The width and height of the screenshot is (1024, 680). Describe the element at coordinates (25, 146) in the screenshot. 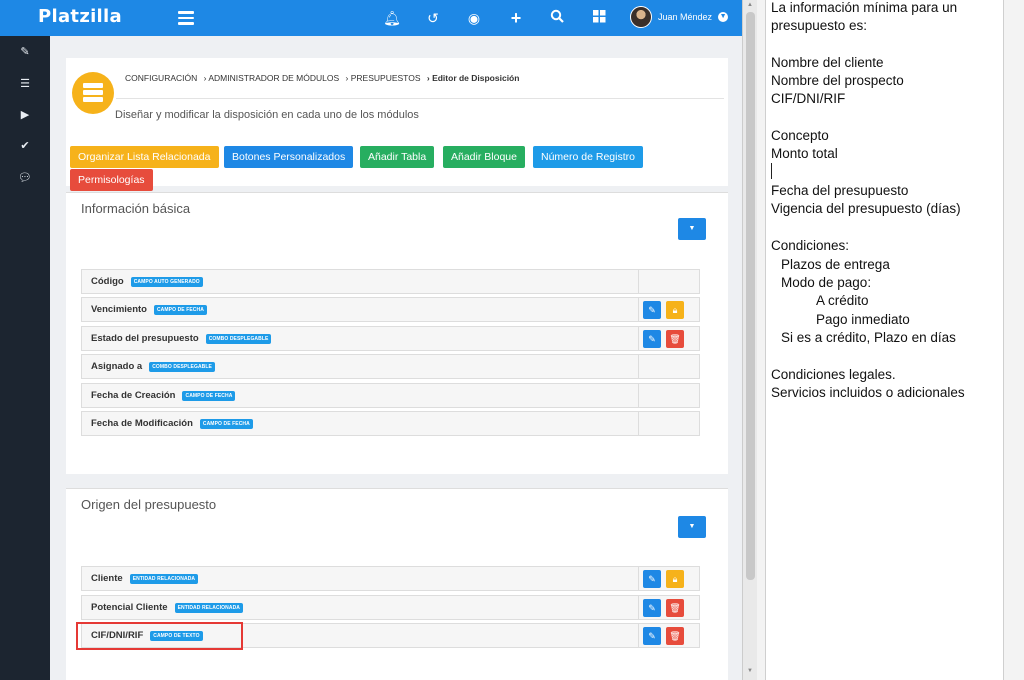

I see `check-icon: ✔` at that location.